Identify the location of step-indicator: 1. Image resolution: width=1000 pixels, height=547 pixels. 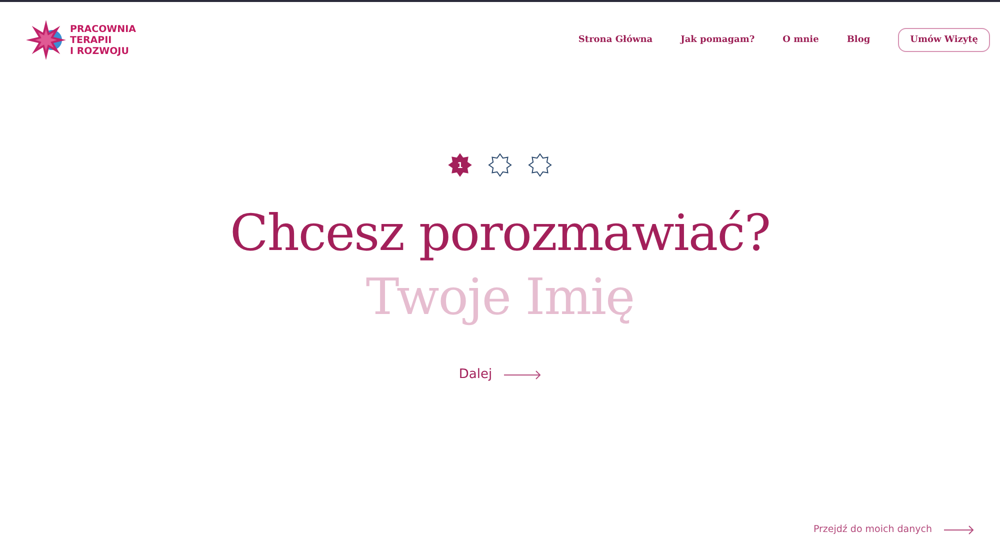
(460, 165).